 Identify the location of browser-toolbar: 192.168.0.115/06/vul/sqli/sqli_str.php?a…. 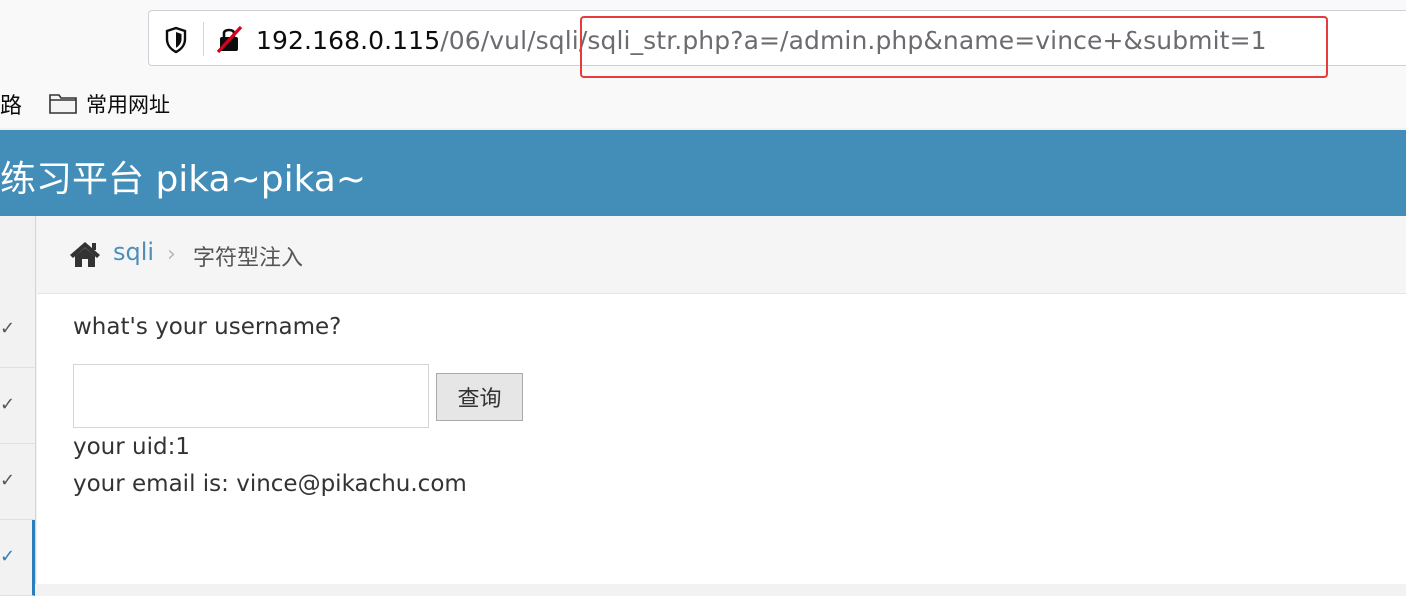
(703, 40).